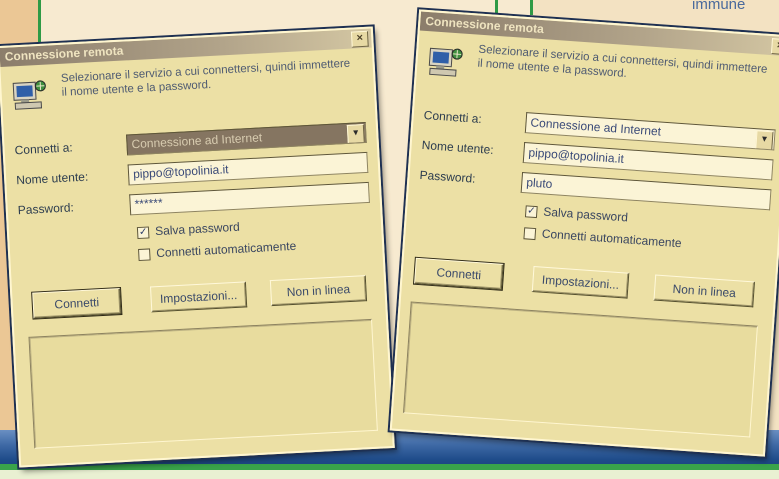 The width and height of the screenshot is (779, 479). I want to click on password-input: ******, so click(249, 198).